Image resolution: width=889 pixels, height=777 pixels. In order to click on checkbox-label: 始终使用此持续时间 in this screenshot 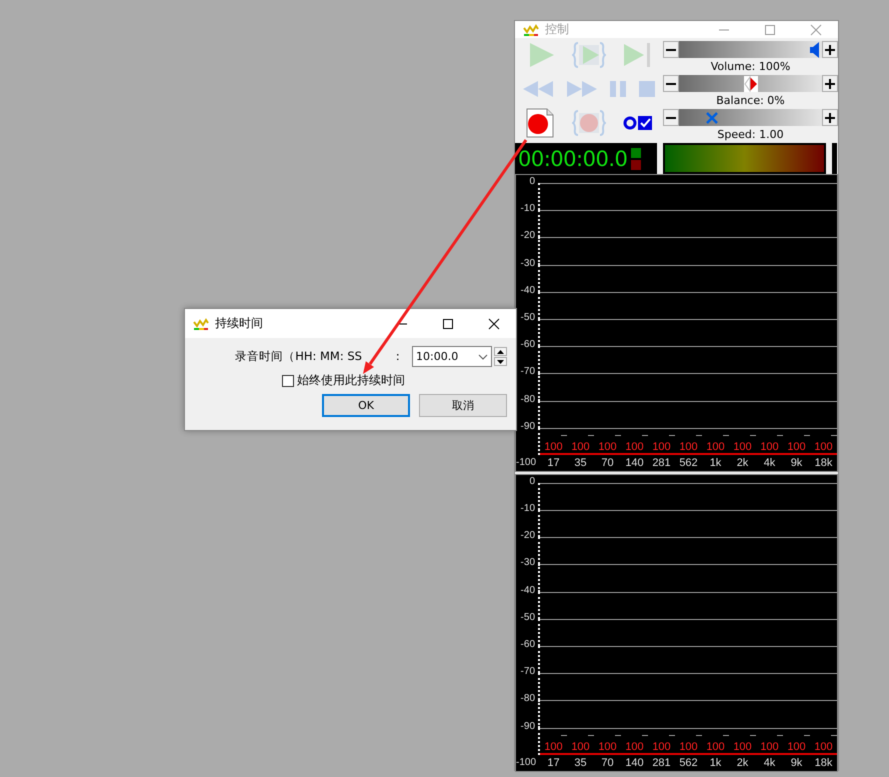, I will do `click(351, 380)`.